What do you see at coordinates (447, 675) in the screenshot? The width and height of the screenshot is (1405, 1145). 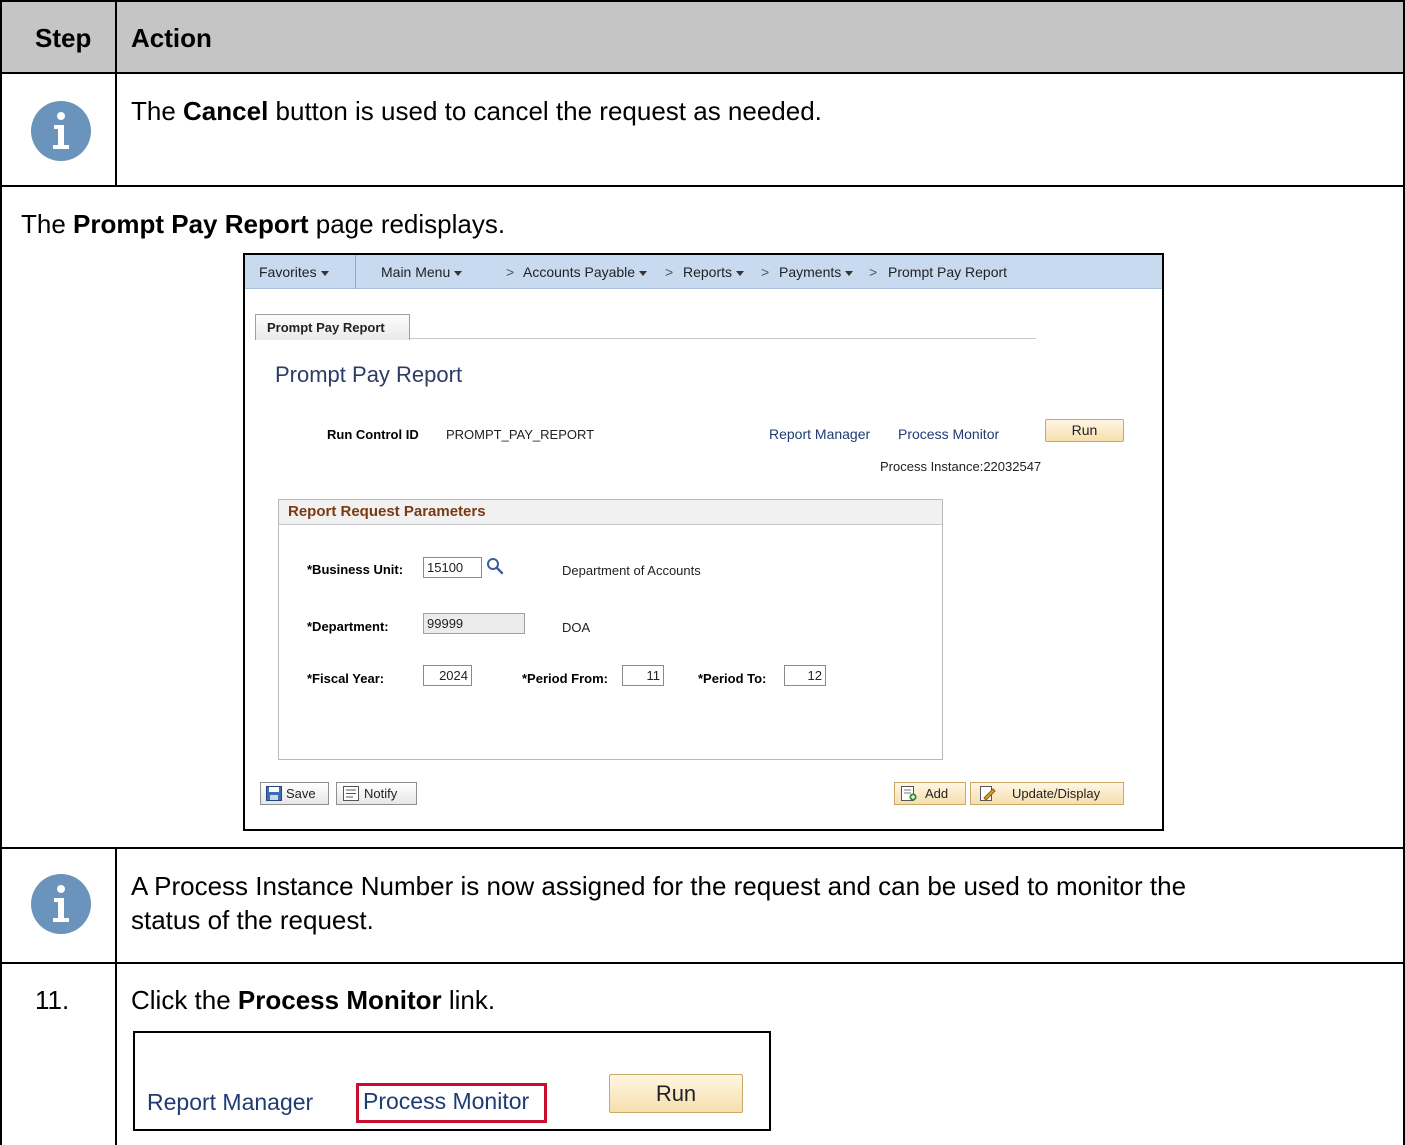 I see `fiscal-year-input: 2024` at bounding box center [447, 675].